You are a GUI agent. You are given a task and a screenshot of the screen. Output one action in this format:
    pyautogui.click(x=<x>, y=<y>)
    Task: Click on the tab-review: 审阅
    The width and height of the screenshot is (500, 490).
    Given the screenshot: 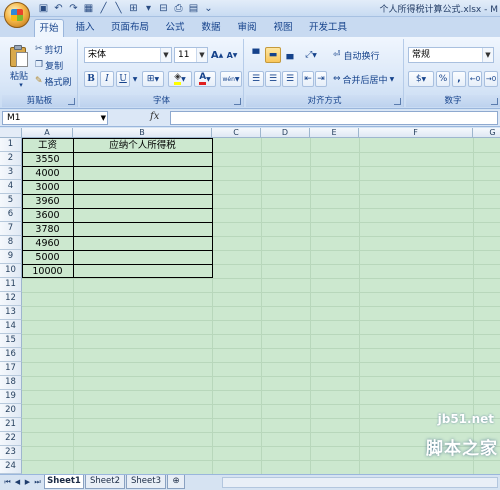 What is the action you would take?
    pyautogui.click(x=247, y=28)
    